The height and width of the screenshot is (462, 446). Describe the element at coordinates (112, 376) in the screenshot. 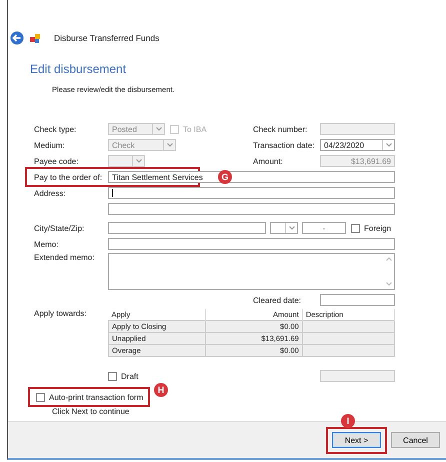

I see `draft-checkbox` at that location.